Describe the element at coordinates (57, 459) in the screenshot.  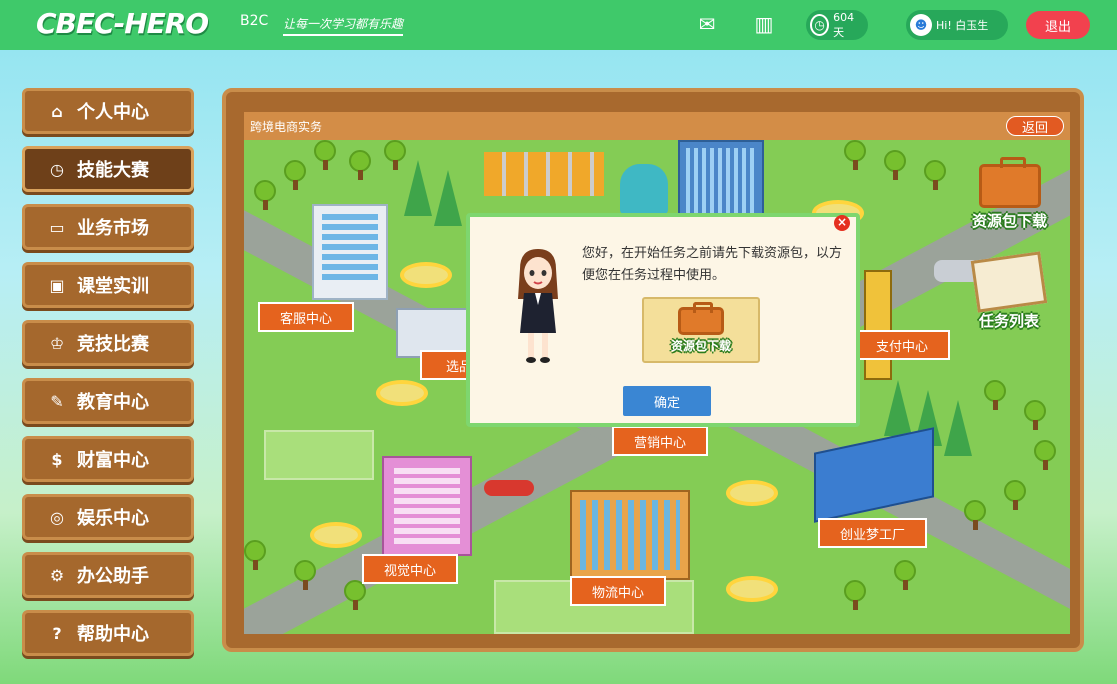
I see `money-bag-icon: $` at that location.